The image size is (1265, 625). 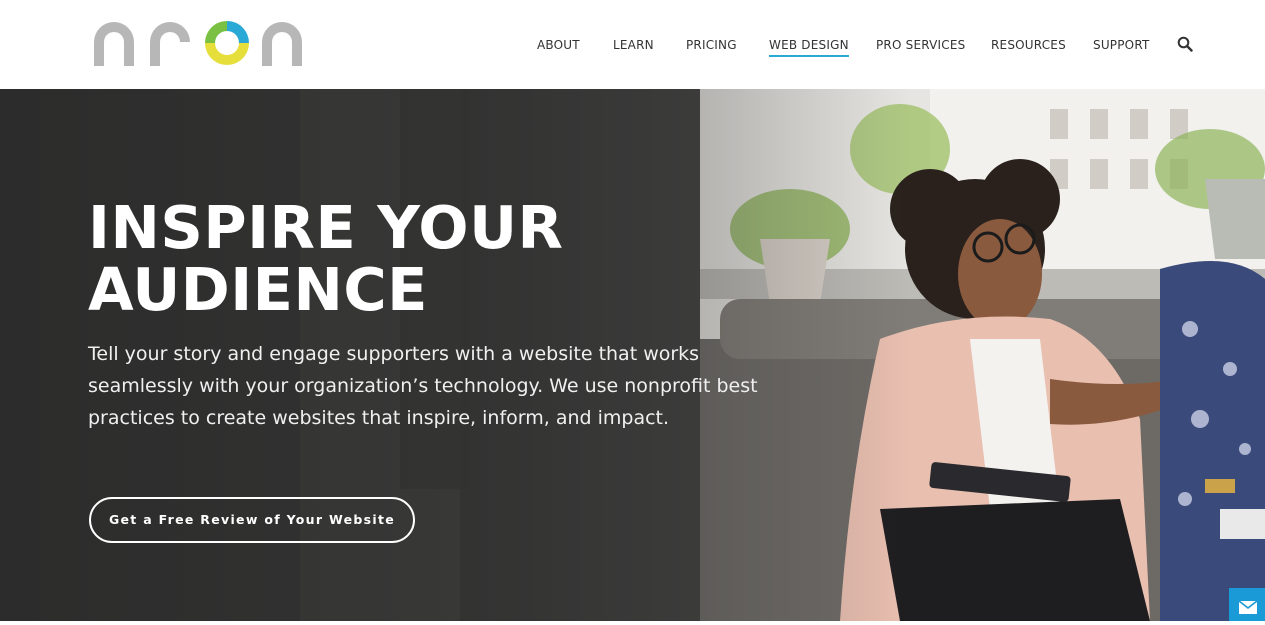 What do you see at coordinates (1028, 45) in the screenshot?
I see `nav-item-resources: RESOURCES` at bounding box center [1028, 45].